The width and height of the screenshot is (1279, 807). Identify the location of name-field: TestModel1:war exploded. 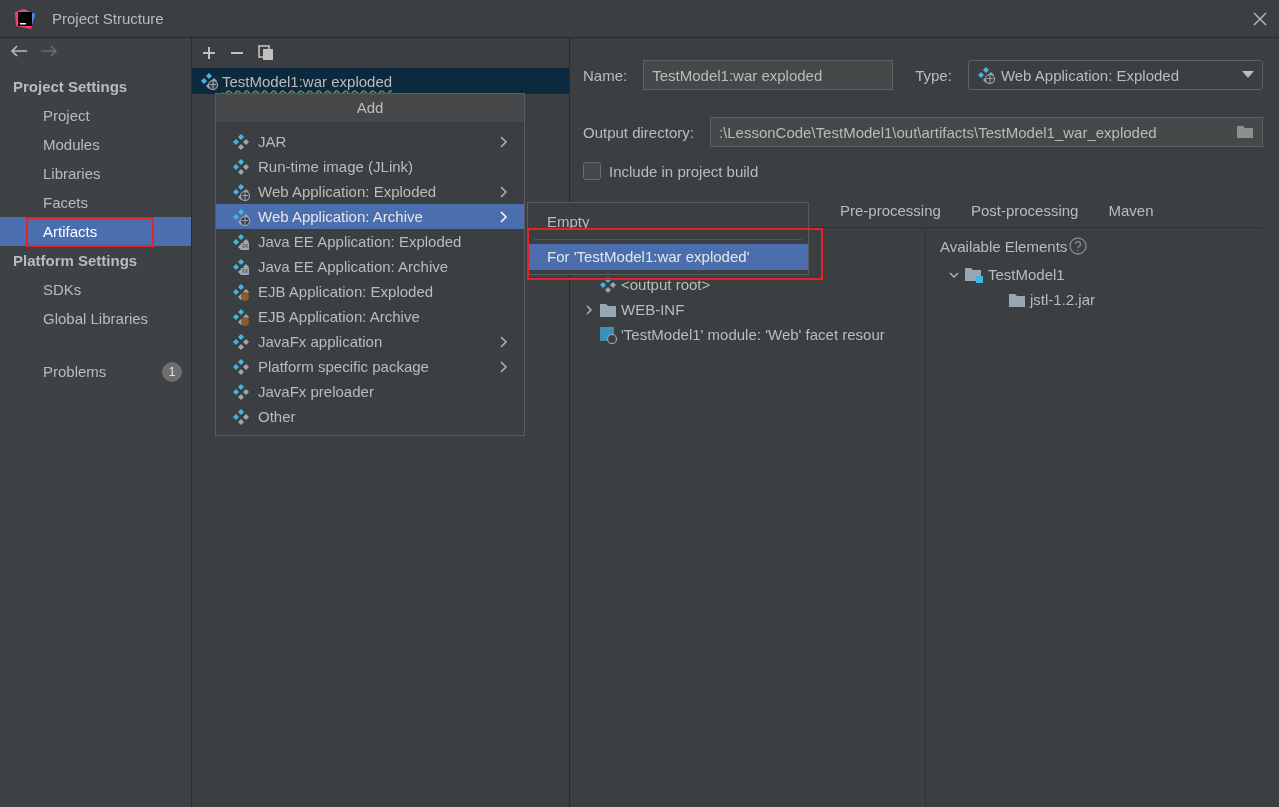
(768, 75).